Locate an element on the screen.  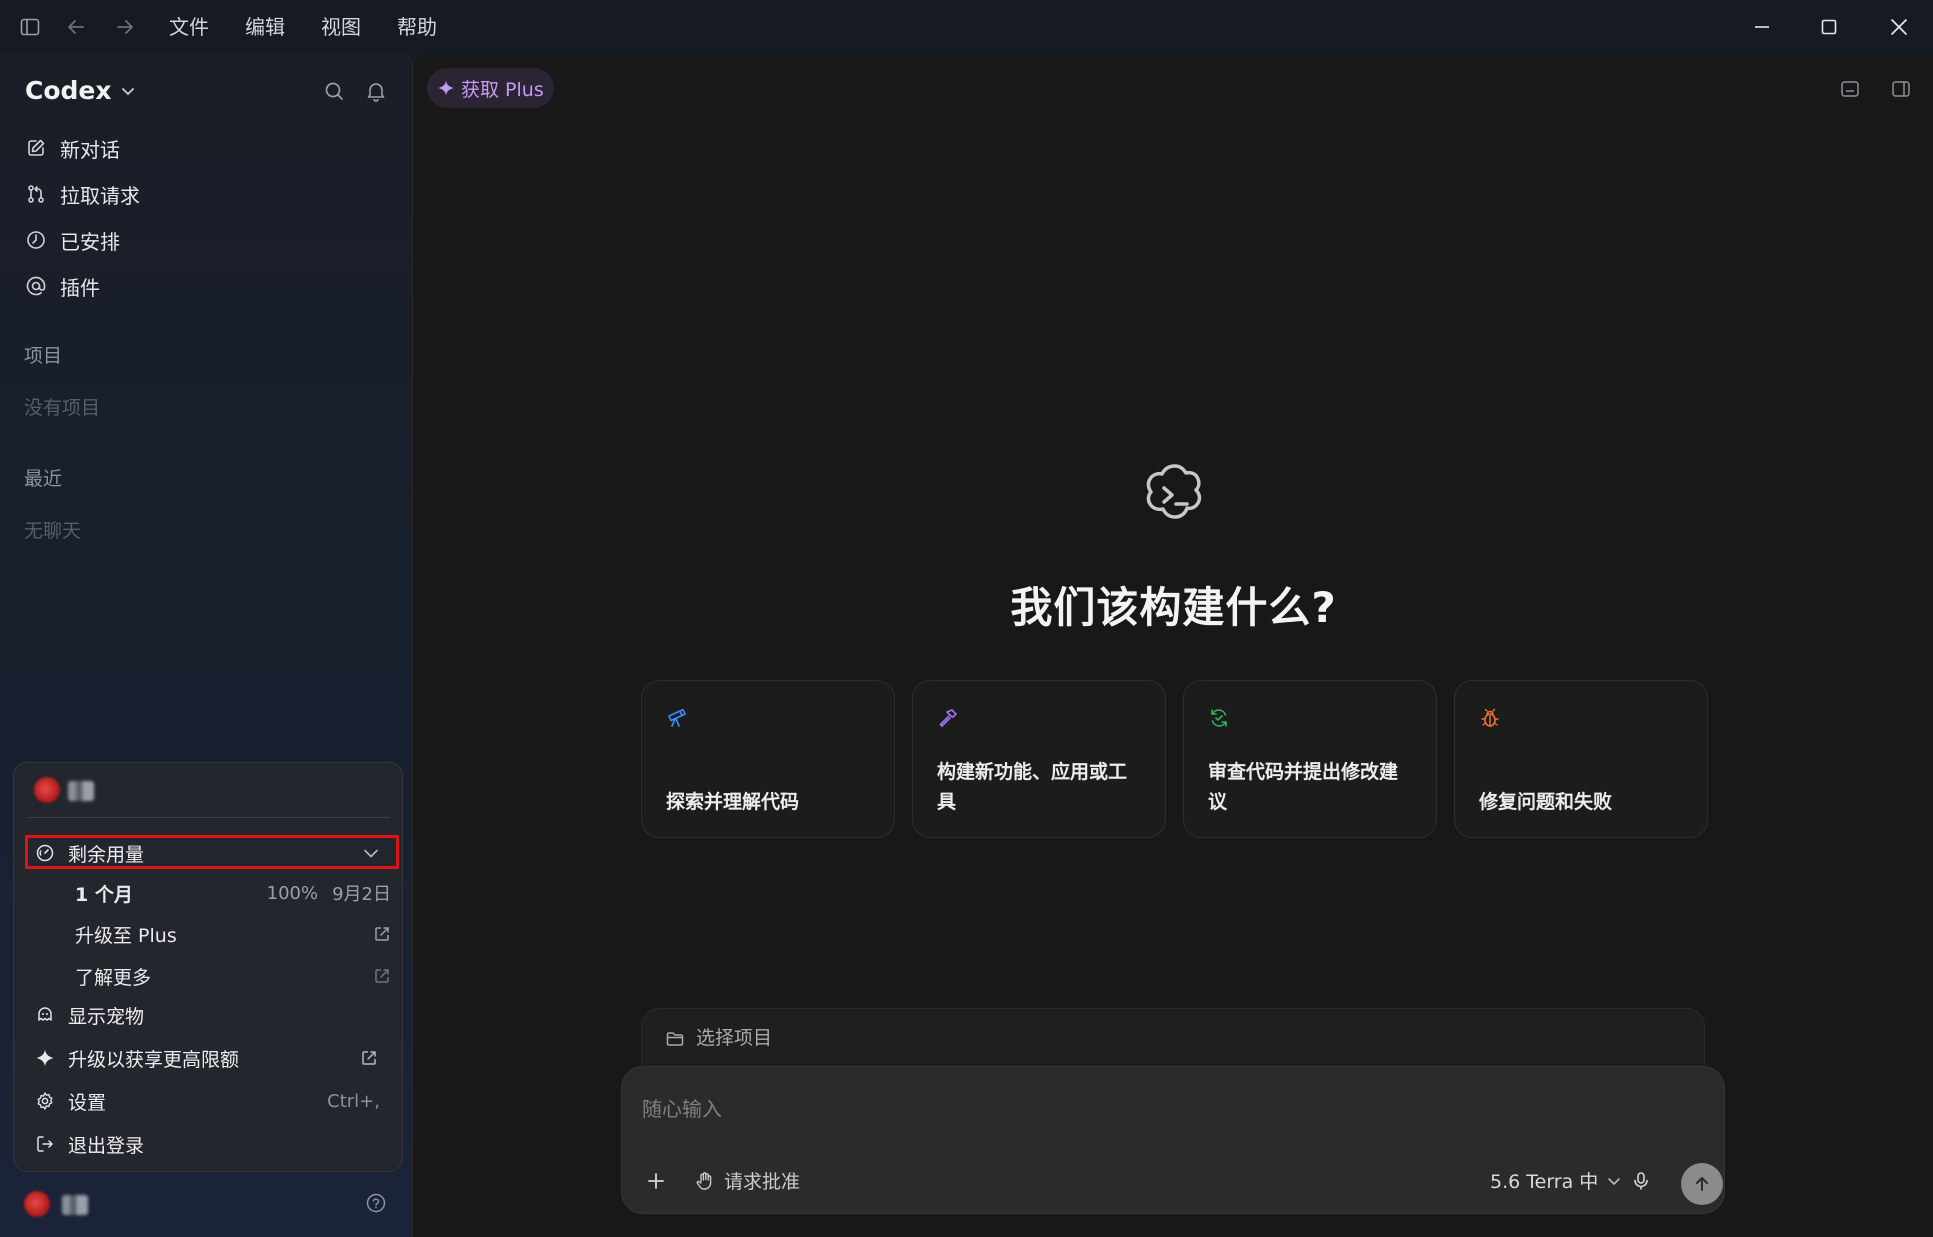
projects-empty: 没有项目 is located at coordinates (62, 408).